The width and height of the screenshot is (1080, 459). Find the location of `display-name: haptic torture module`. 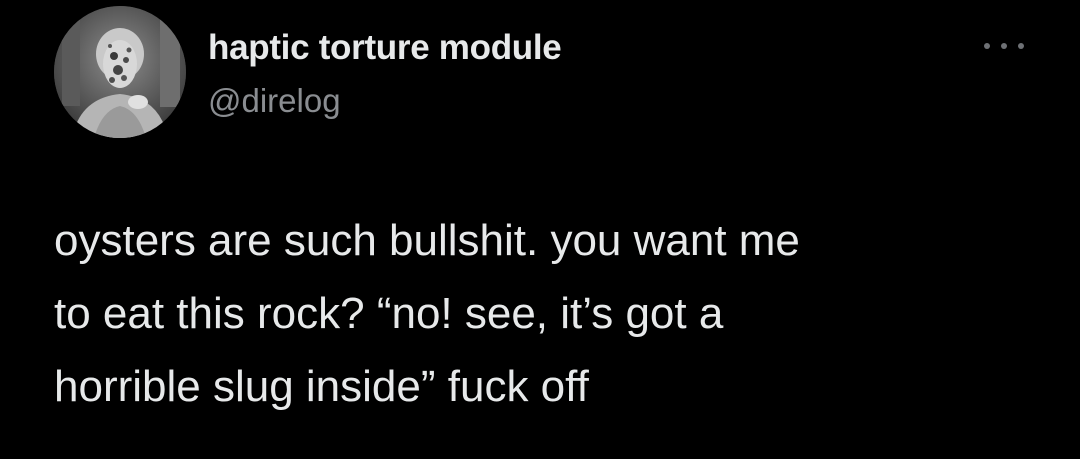

display-name: haptic torture module is located at coordinates (385, 48).